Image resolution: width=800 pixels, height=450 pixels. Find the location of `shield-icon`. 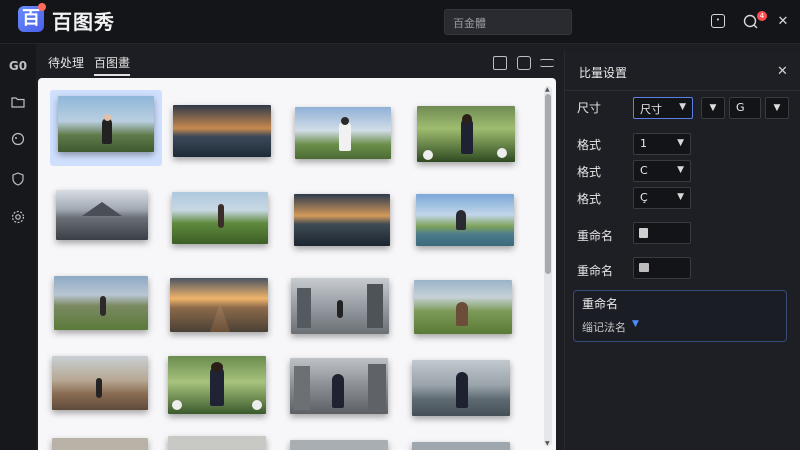

shield-icon is located at coordinates (18, 179).